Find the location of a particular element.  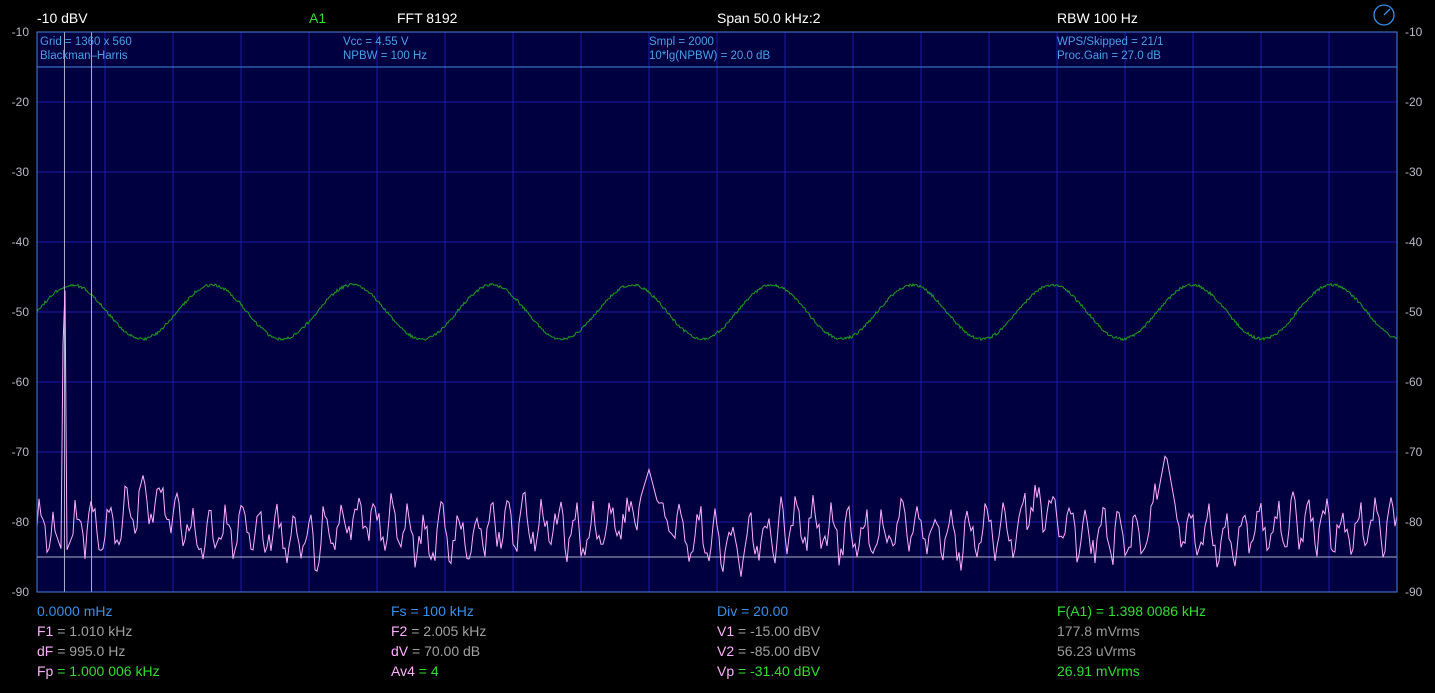

vcc-info: Vcc = 4.55 V is located at coordinates (376, 42).